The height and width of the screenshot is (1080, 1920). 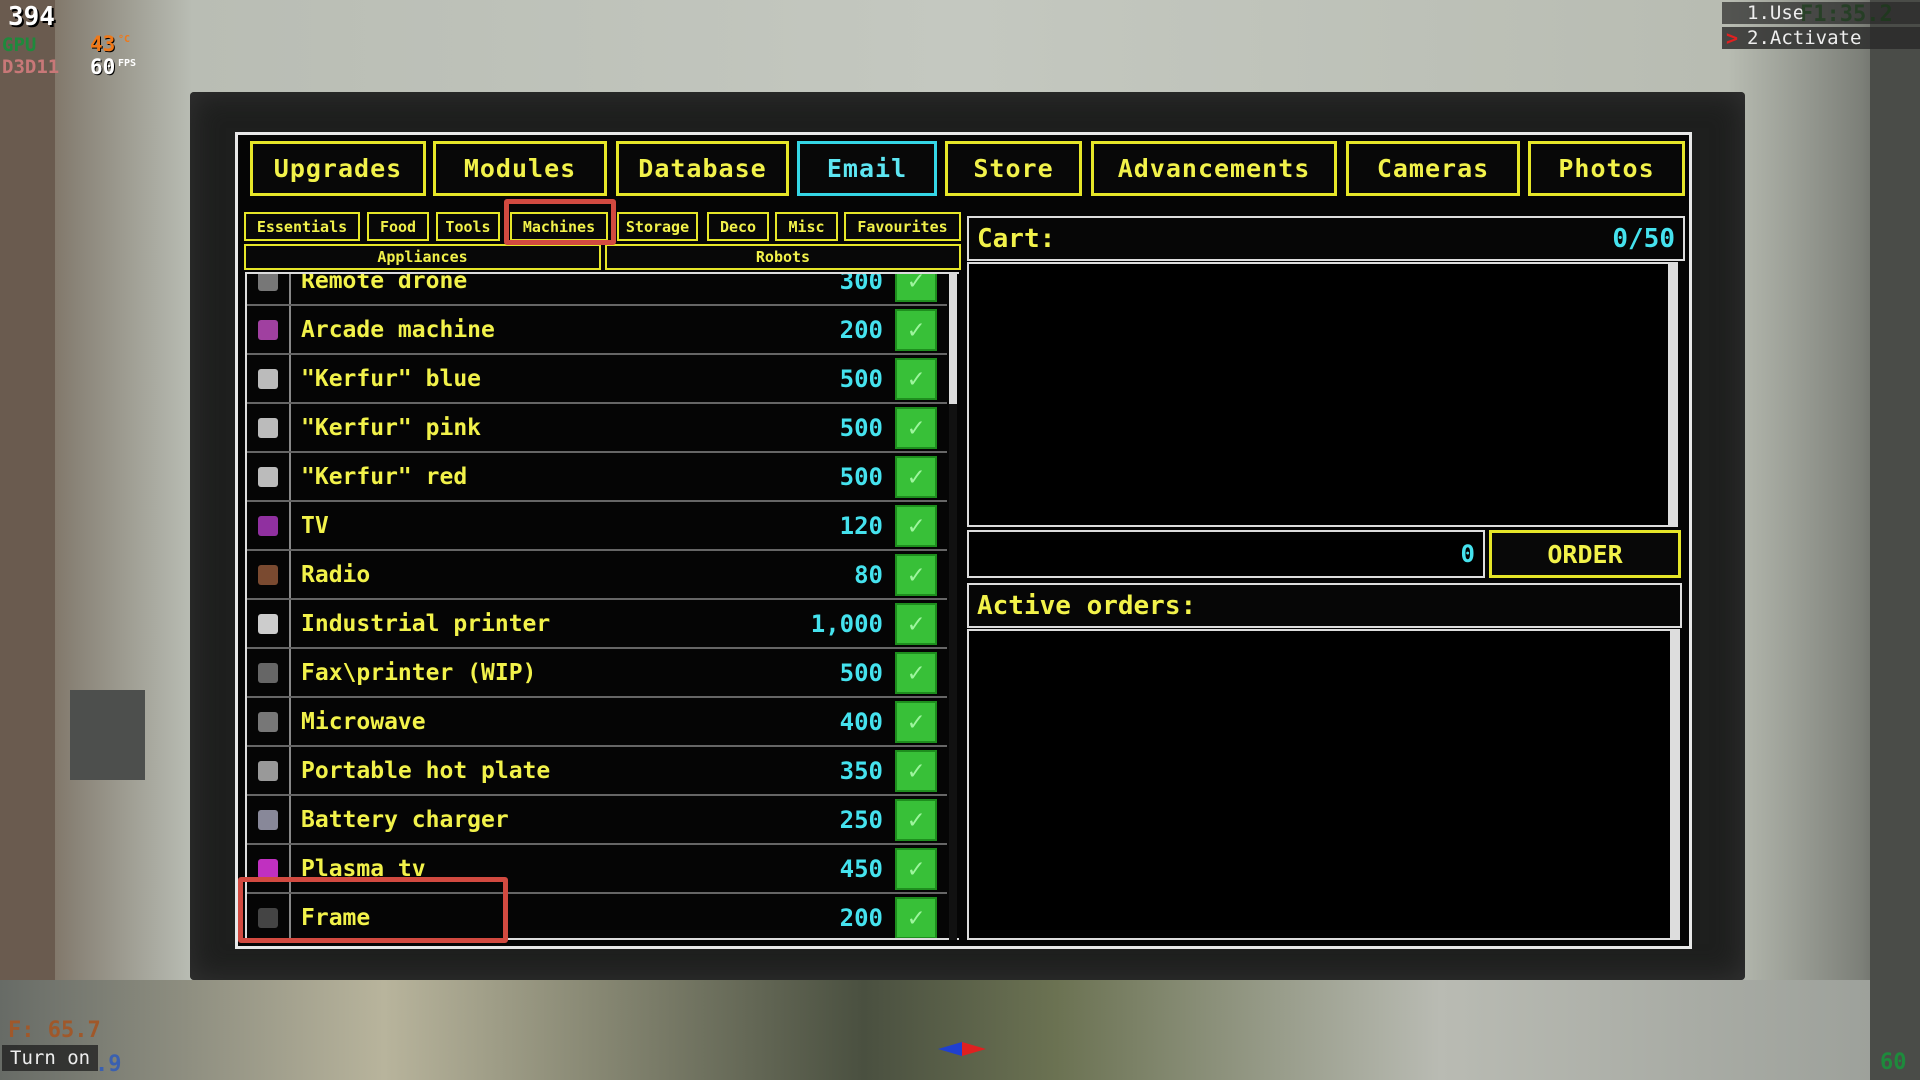 What do you see at coordinates (108, 1064) in the screenshot?
I see `bottom-readout-2: .9` at bounding box center [108, 1064].